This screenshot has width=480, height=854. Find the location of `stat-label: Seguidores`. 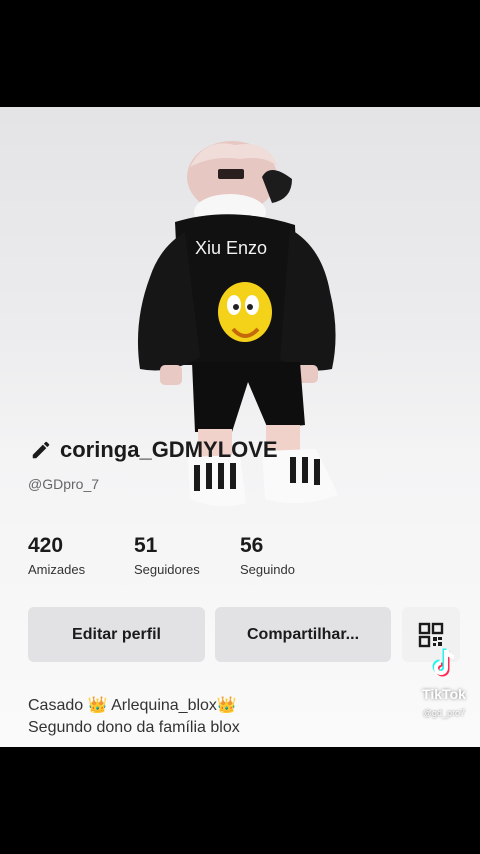

stat-label: Seguidores is located at coordinates (167, 569).